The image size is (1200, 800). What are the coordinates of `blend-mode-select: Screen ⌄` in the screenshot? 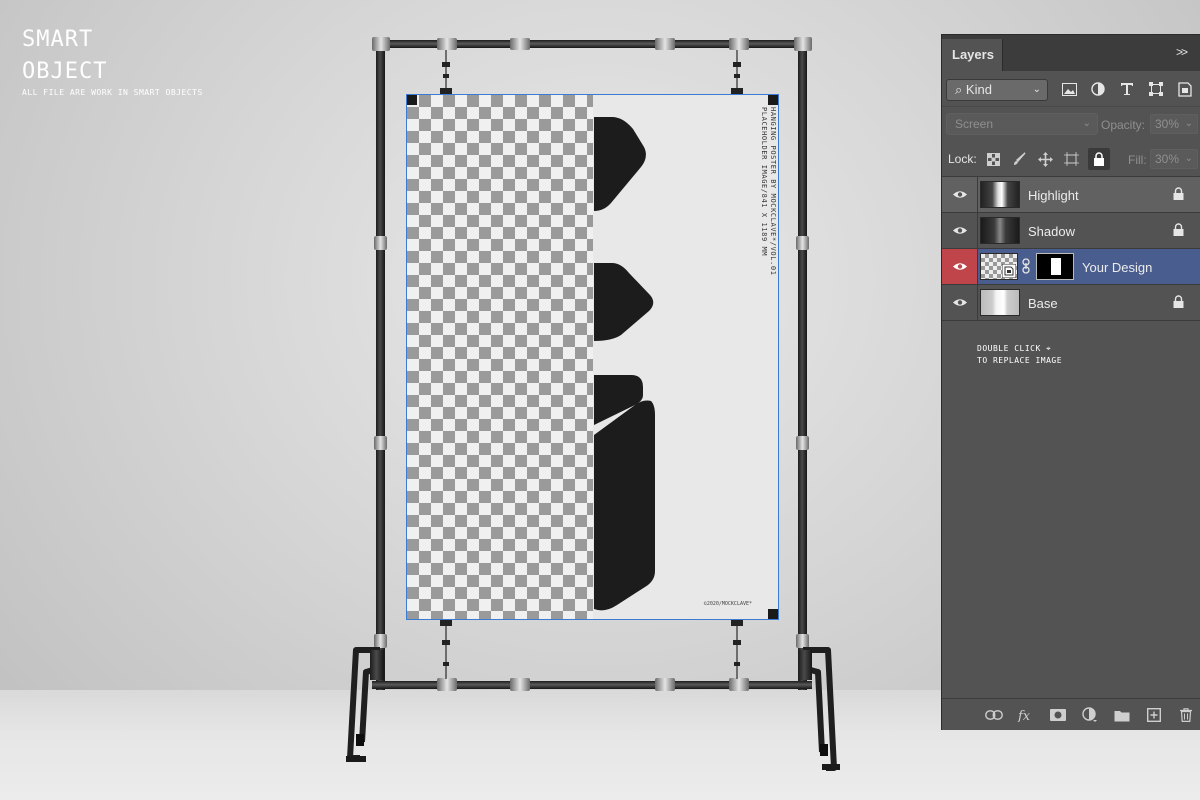 It's located at (1022, 124).